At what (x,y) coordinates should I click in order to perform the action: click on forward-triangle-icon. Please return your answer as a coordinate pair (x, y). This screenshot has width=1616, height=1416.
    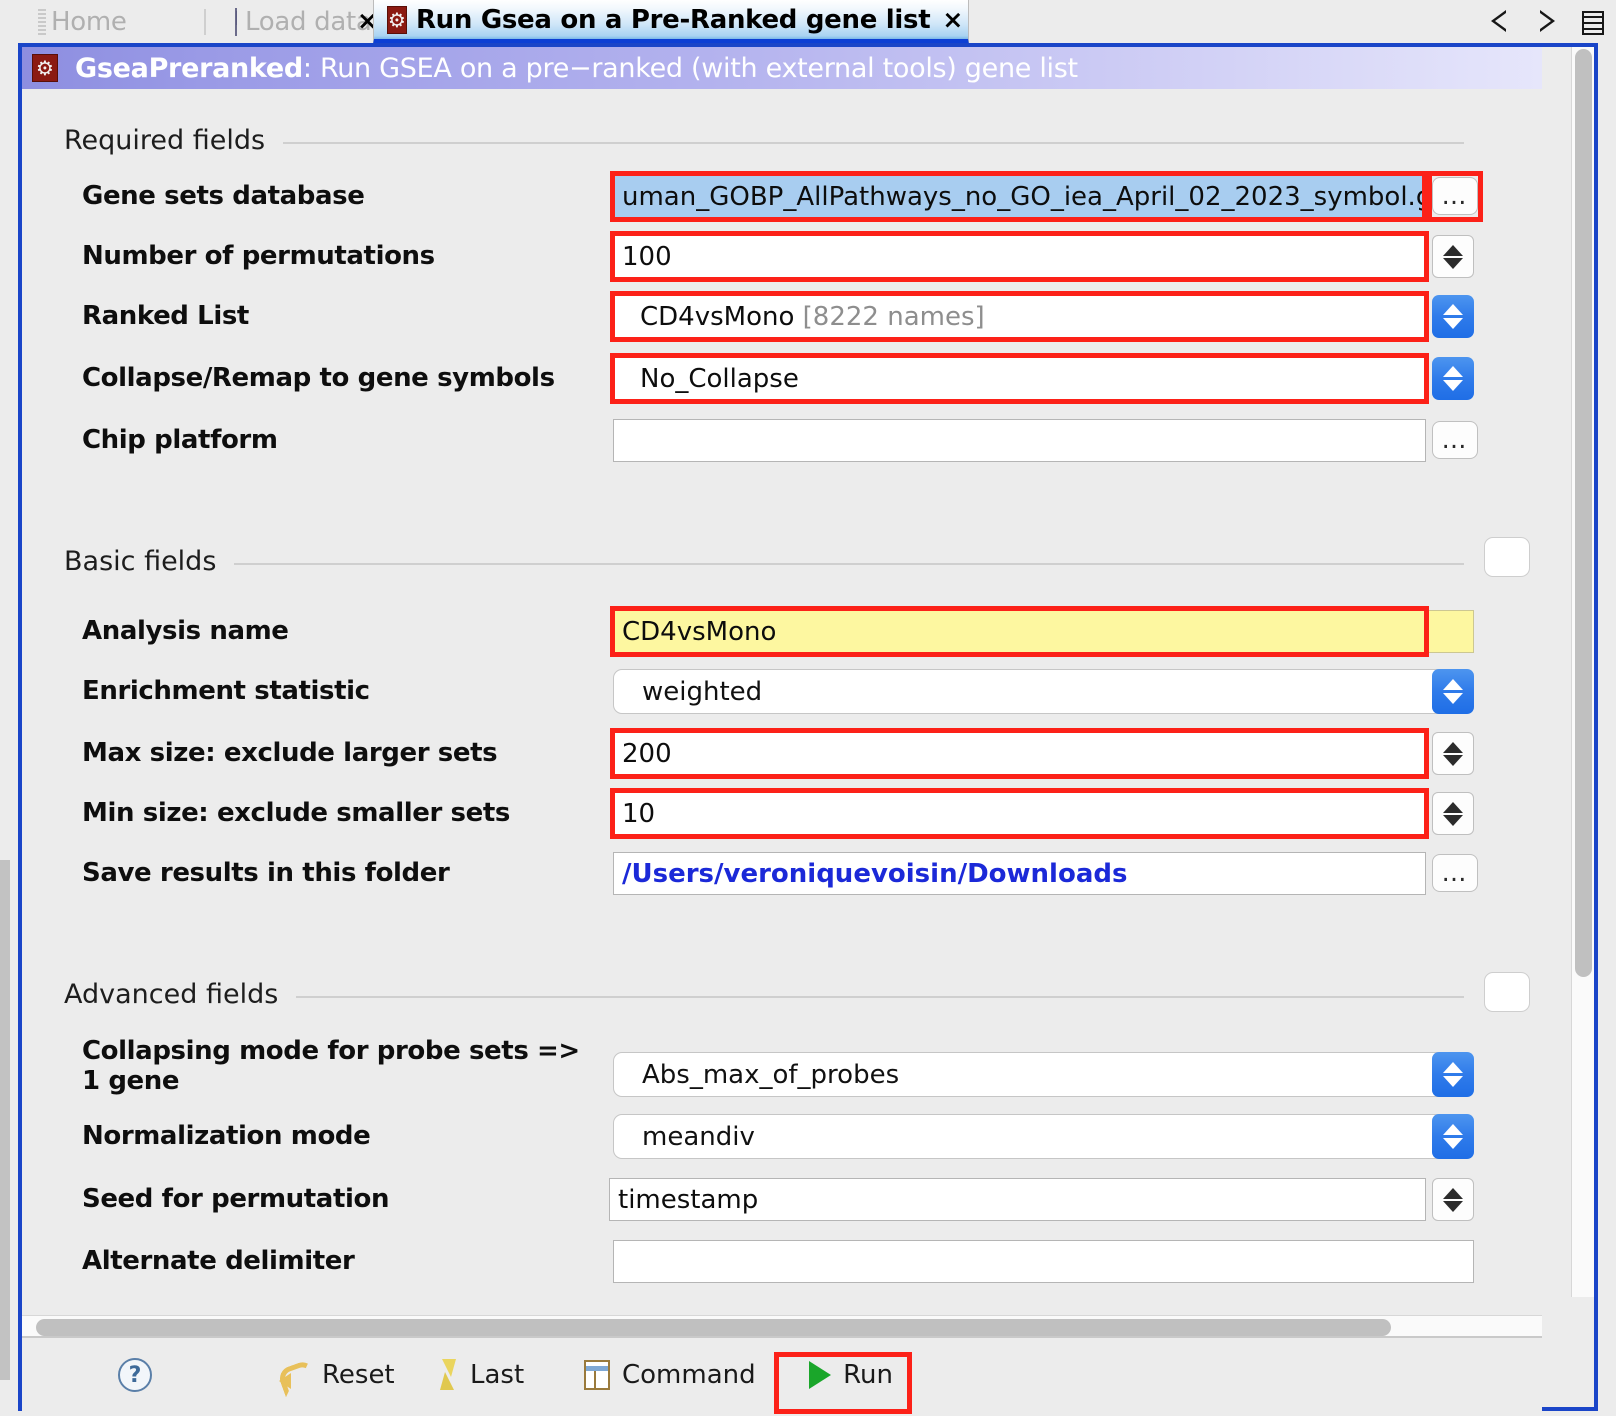
    Looking at the image, I should click on (1547, 21).